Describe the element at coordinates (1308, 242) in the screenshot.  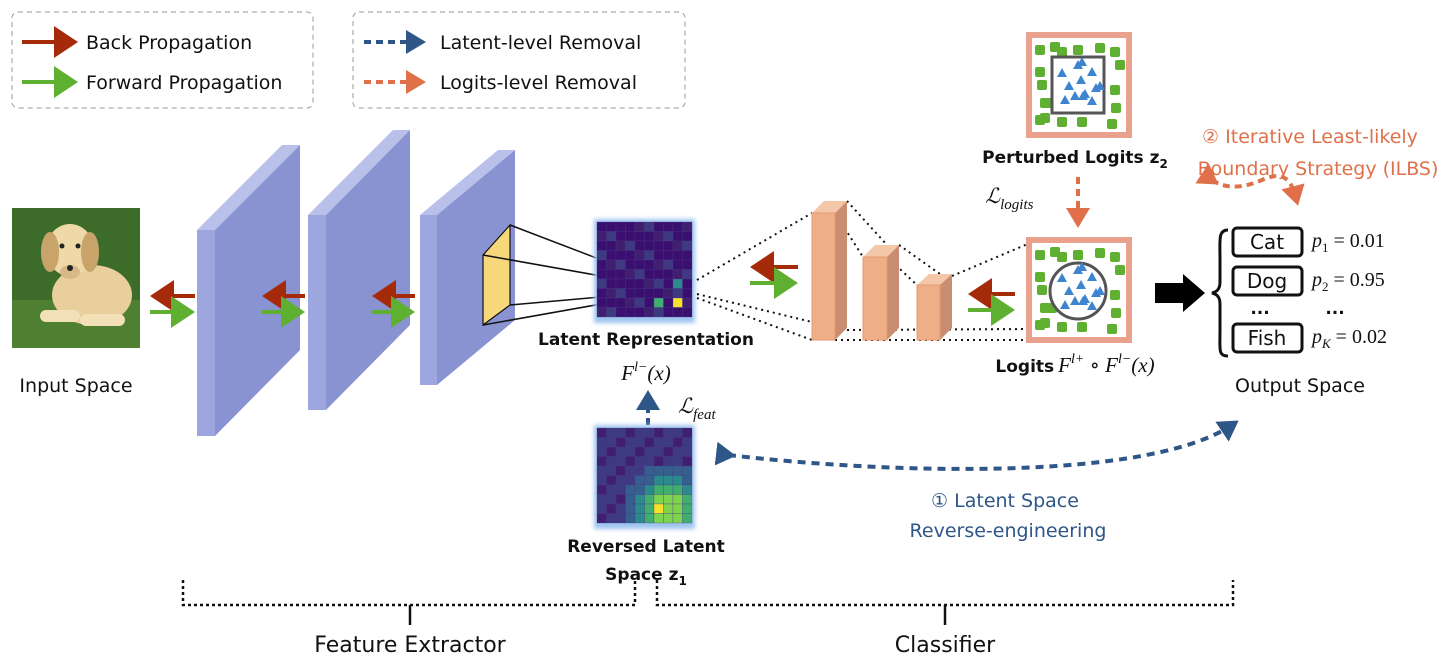
I see `output-class-row: Cat p1 = 0.01` at that location.